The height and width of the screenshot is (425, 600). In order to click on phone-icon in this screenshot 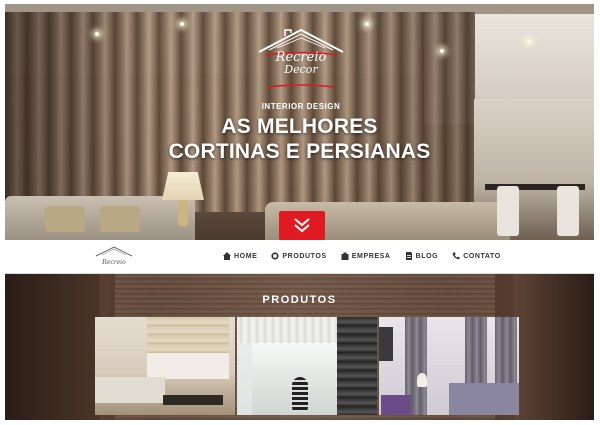, I will do `click(456, 256)`.